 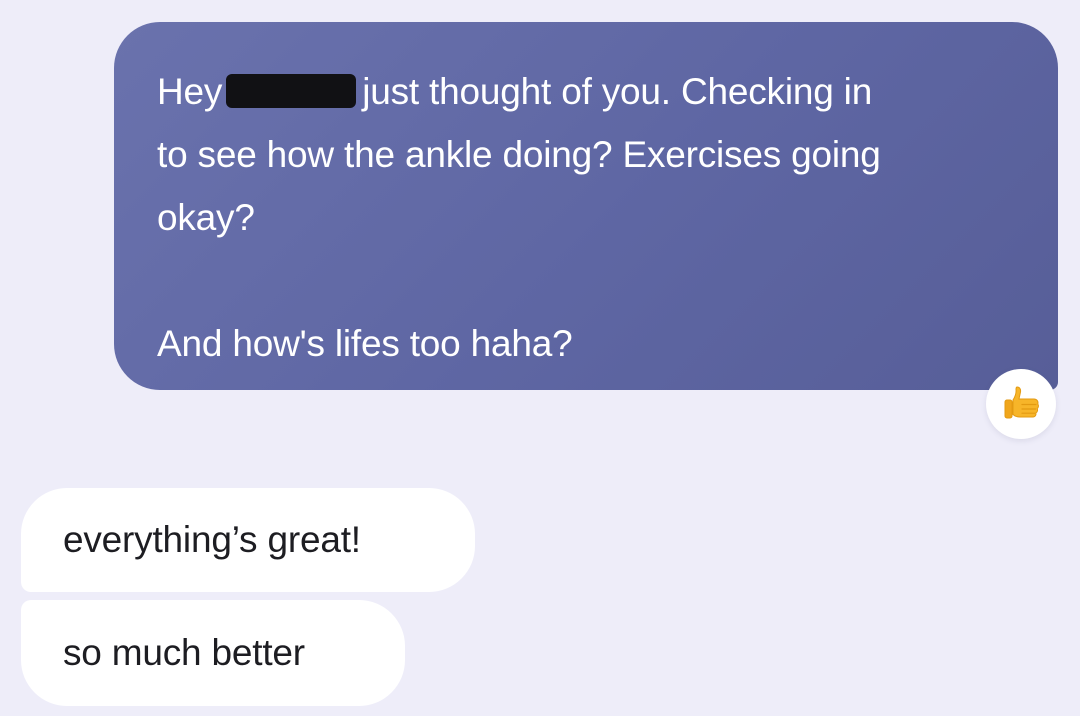 I want to click on thumbs-up-icon, so click(x=1021, y=402).